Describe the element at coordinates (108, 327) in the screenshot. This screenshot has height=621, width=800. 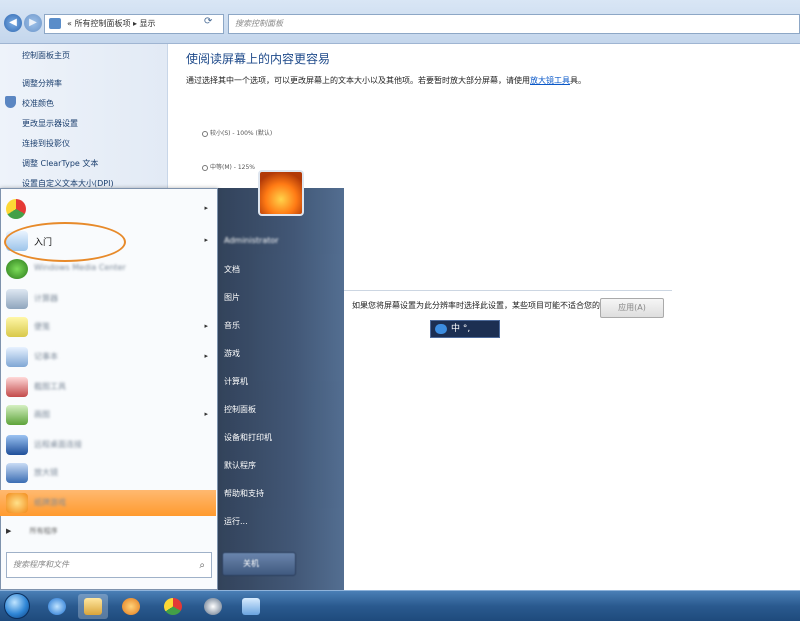
I see `start-item-sticky-notes: 便笺 ▸` at that location.